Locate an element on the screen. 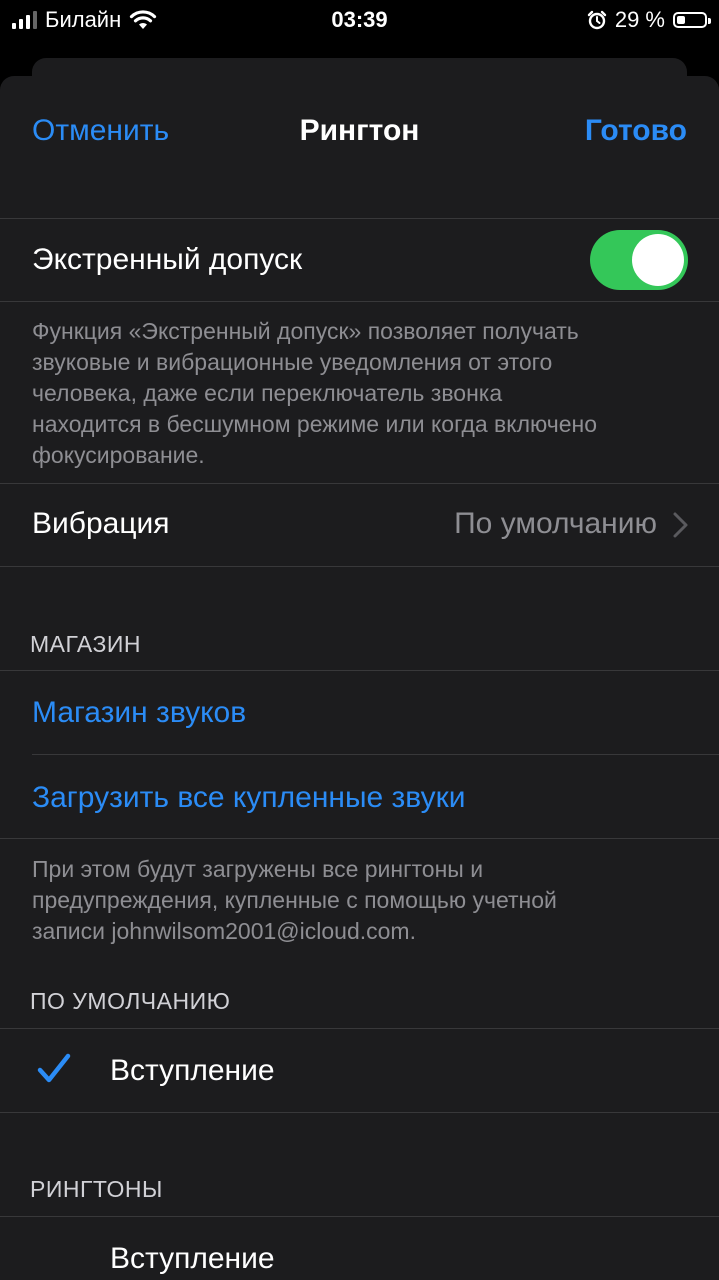 The height and width of the screenshot is (1280, 719). footer-line: человека, даже если переключатель звонка is located at coordinates (267, 393).